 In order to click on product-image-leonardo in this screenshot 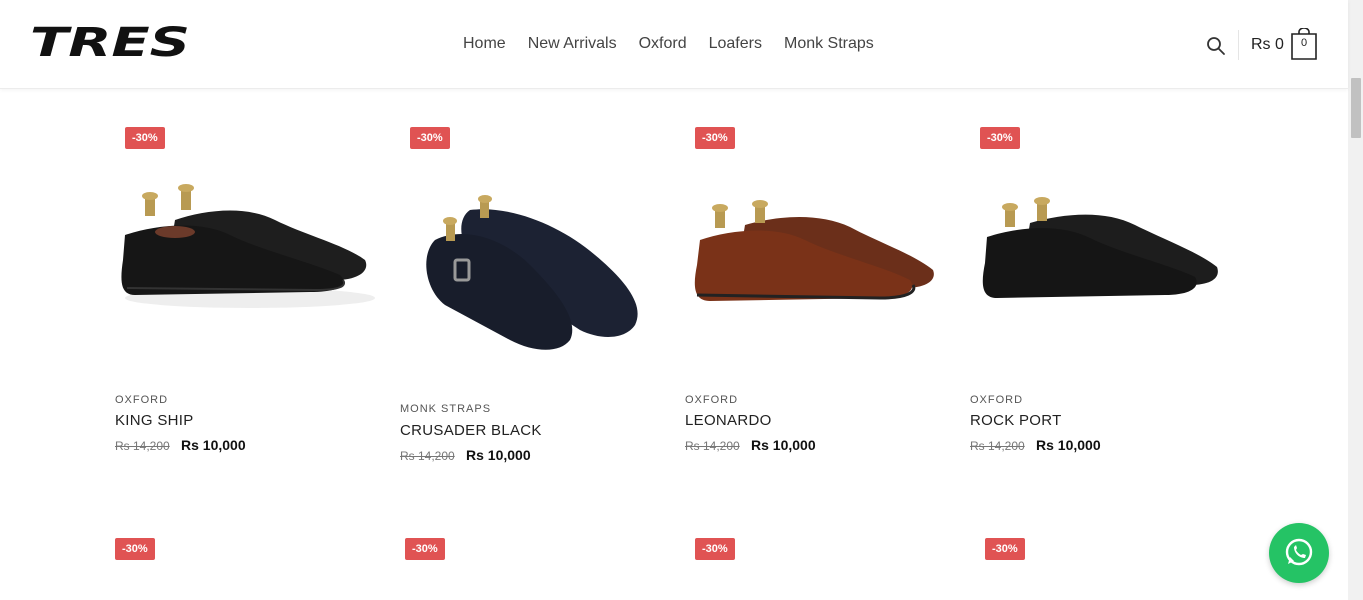, I will do `click(815, 252)`.